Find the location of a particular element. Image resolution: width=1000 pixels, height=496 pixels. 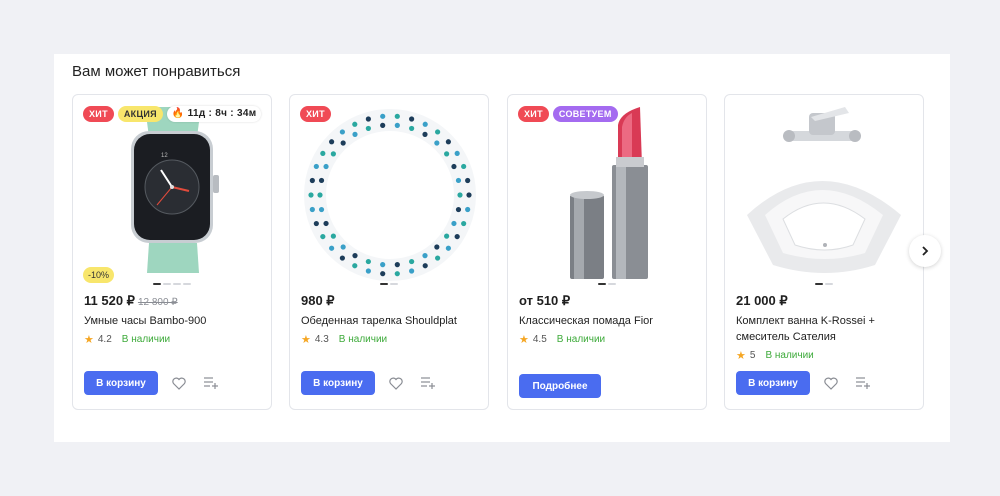

price: 980 ₽ is located at coordinates (318, 300).